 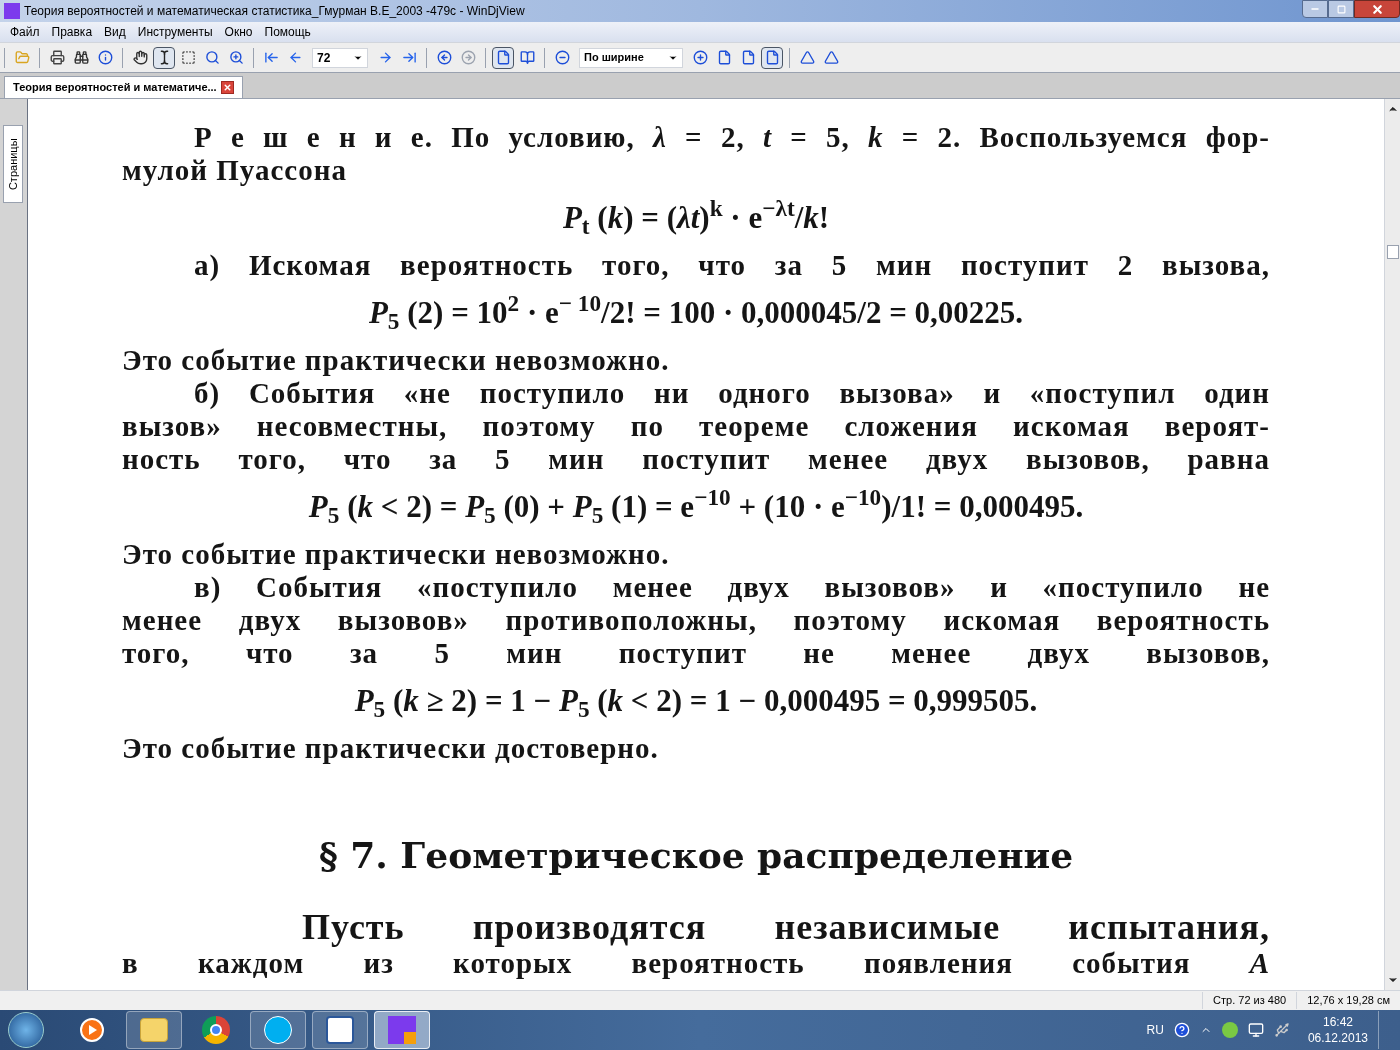 What do you see at coordinates (1337, 1038) in the screenshot?
I see `clock-date: 06.12.2013` at bounding box center [1337, 1038].